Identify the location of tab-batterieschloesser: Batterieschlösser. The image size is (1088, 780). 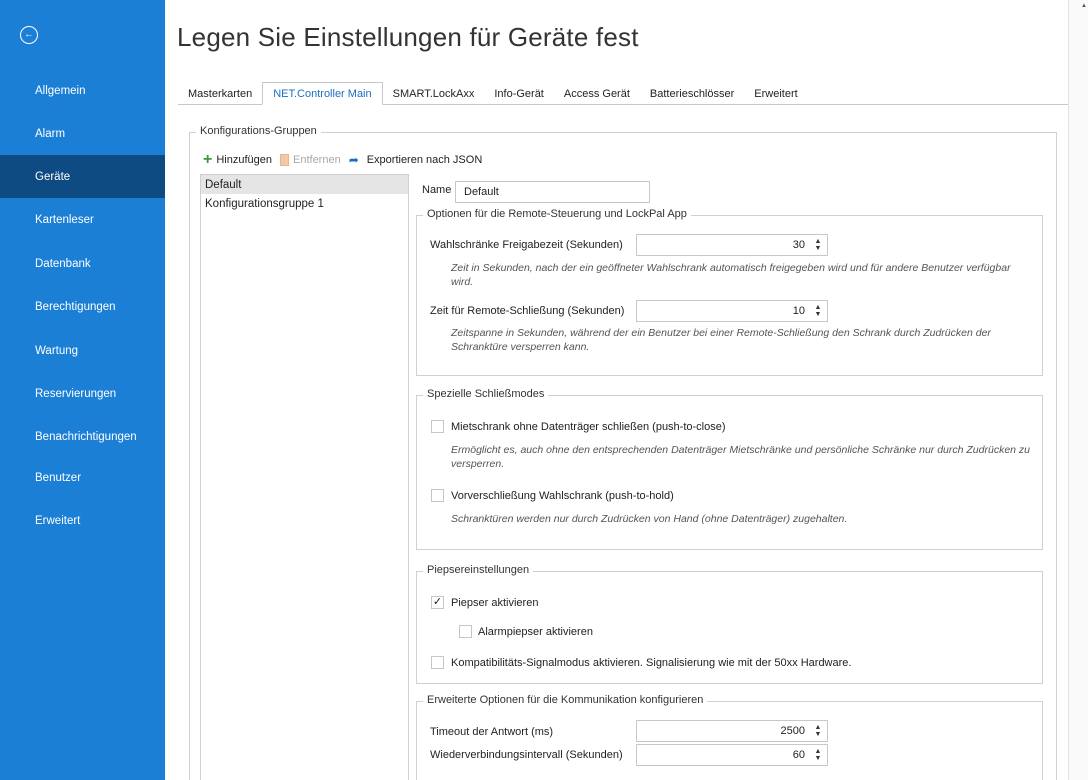
(692, 93).